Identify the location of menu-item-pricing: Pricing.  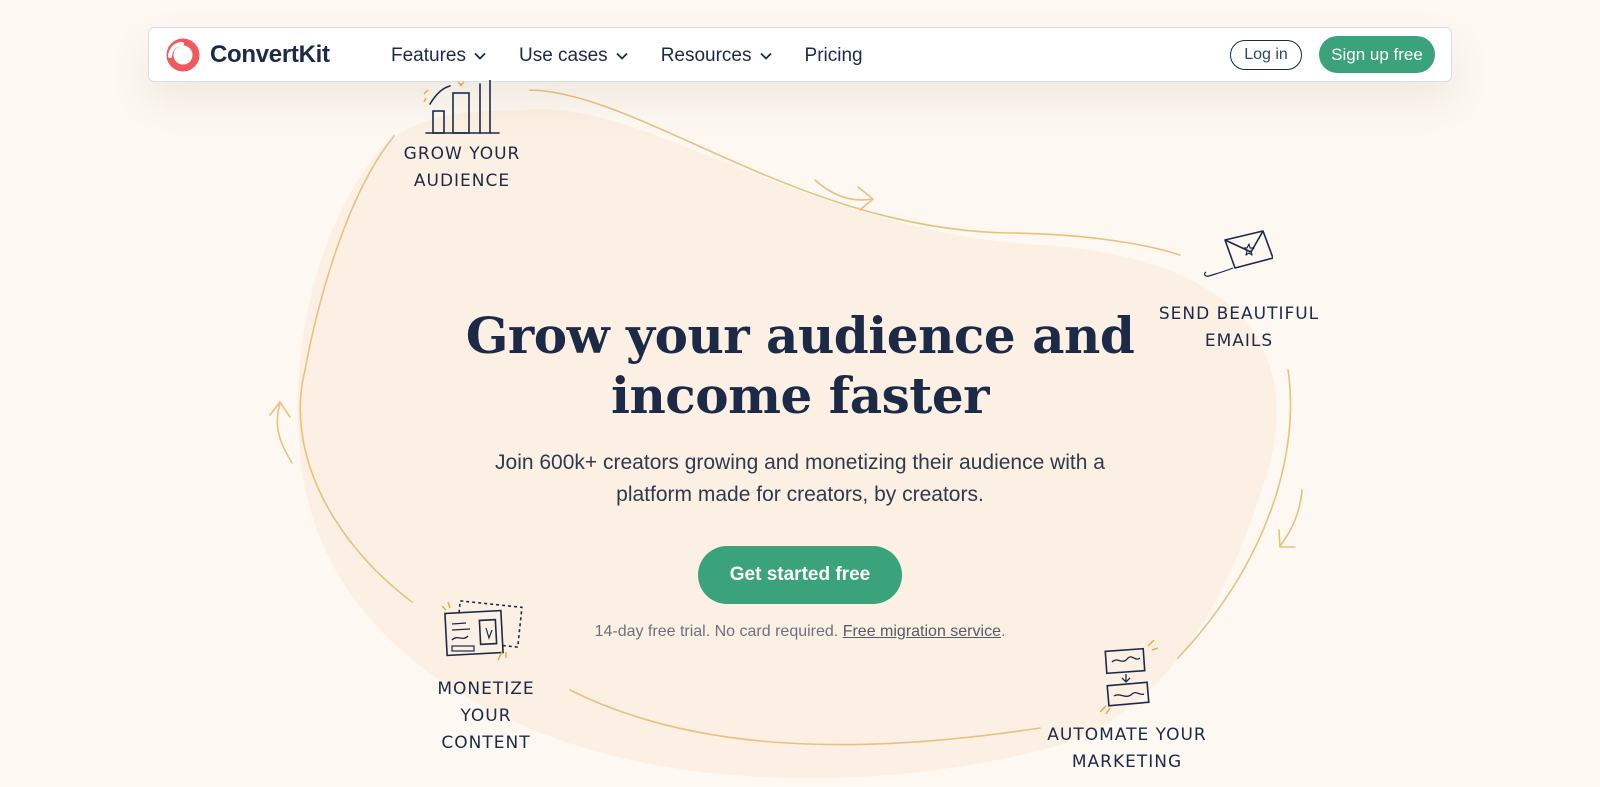
(834, 56).